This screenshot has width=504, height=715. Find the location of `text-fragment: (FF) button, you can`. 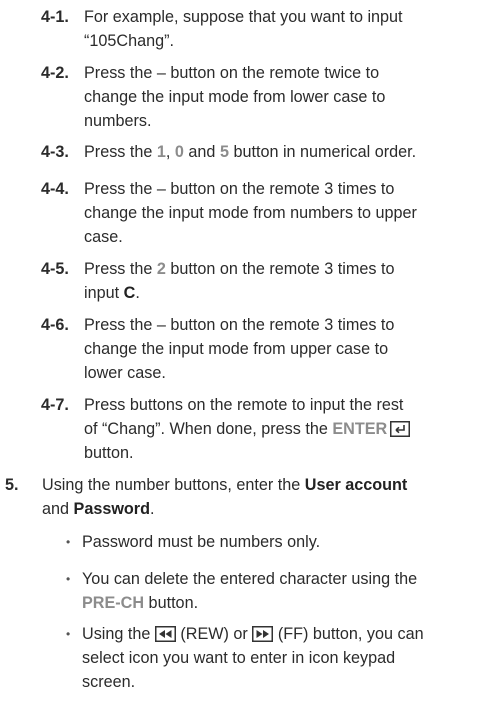

text-fragment: (FF) button, you can is located at coordinates (348, 634).